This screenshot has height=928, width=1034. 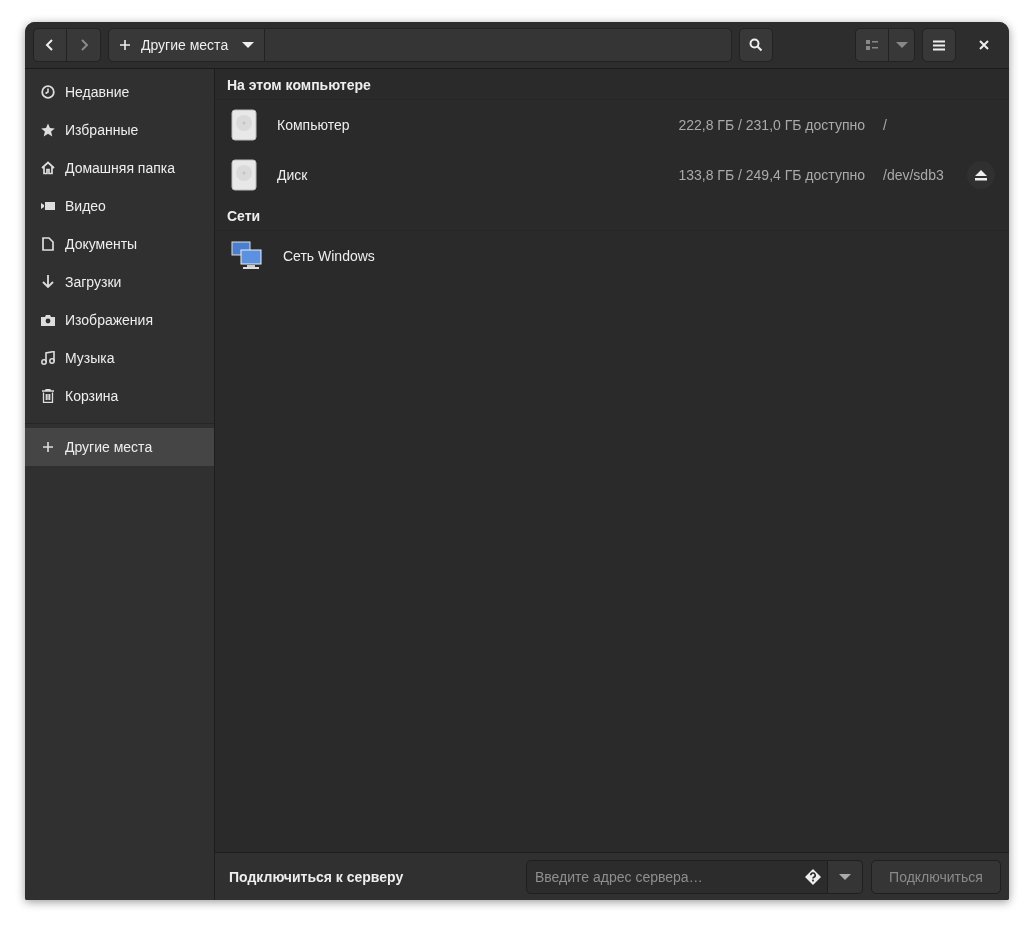 I want to click on sidebar-item: Недавние, so click(x=119, y=92).